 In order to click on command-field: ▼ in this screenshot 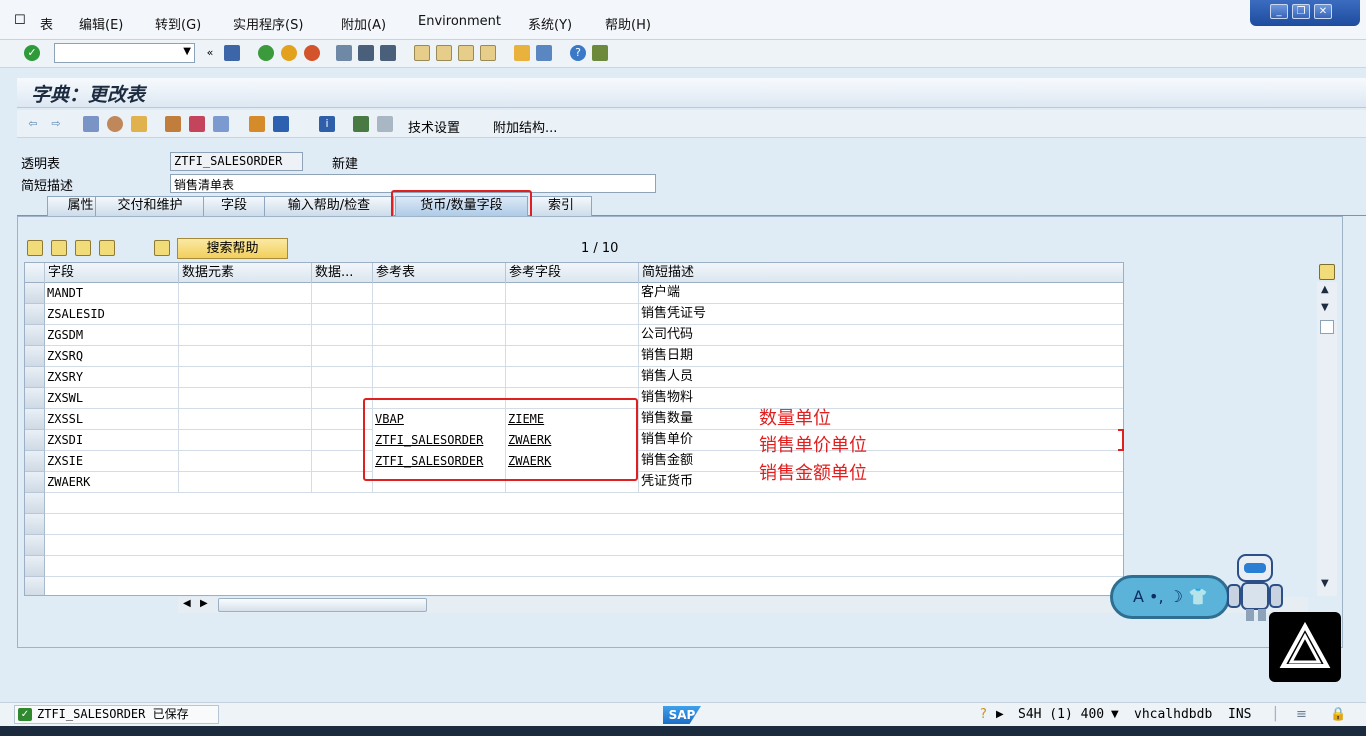, I will do `click(124, 53)`.